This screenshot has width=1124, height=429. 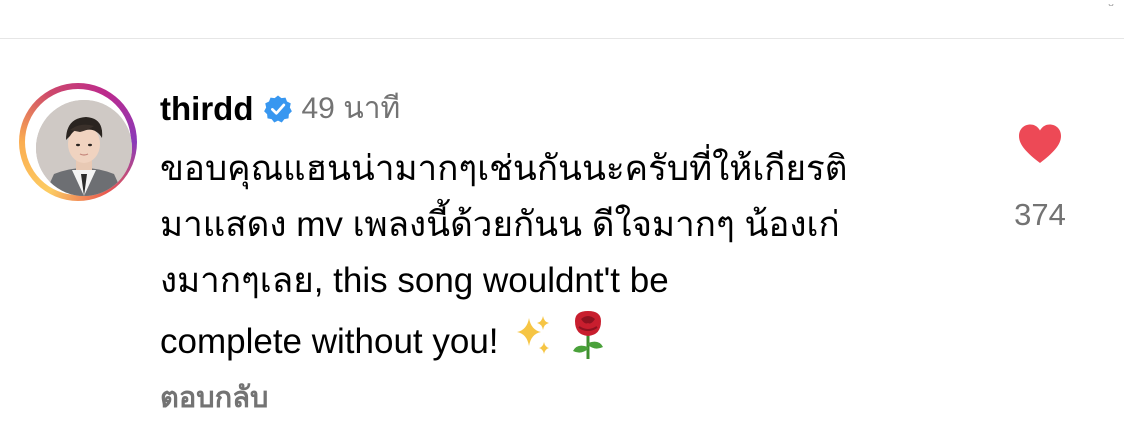 I want to click on avatar-story-ring, so click(x=78, y=142).